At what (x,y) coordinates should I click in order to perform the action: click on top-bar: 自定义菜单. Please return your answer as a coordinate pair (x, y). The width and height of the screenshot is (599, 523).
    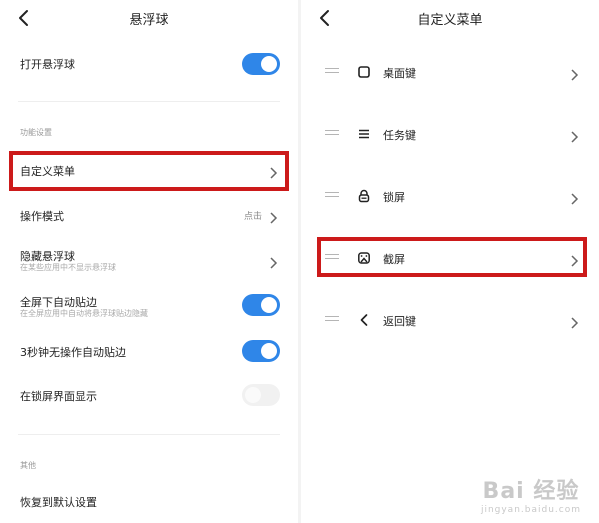
    Looking at the image, I should click on (450, 18).